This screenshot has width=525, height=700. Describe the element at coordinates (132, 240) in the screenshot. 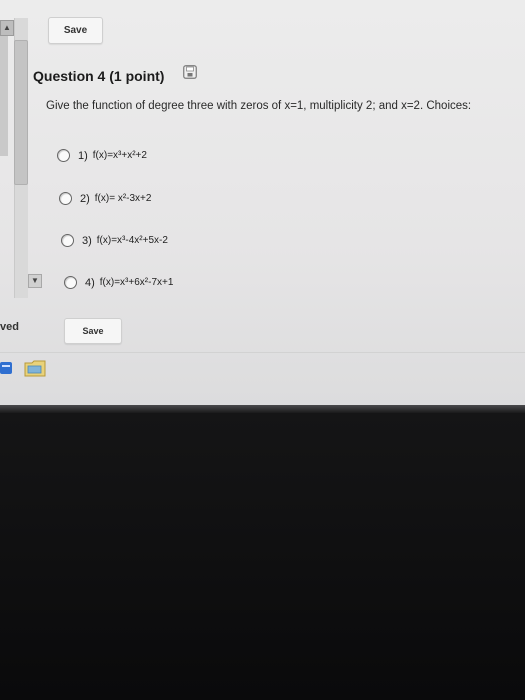

I see `choice-text: f(x)=x³-4x²+5x-2` at that location.